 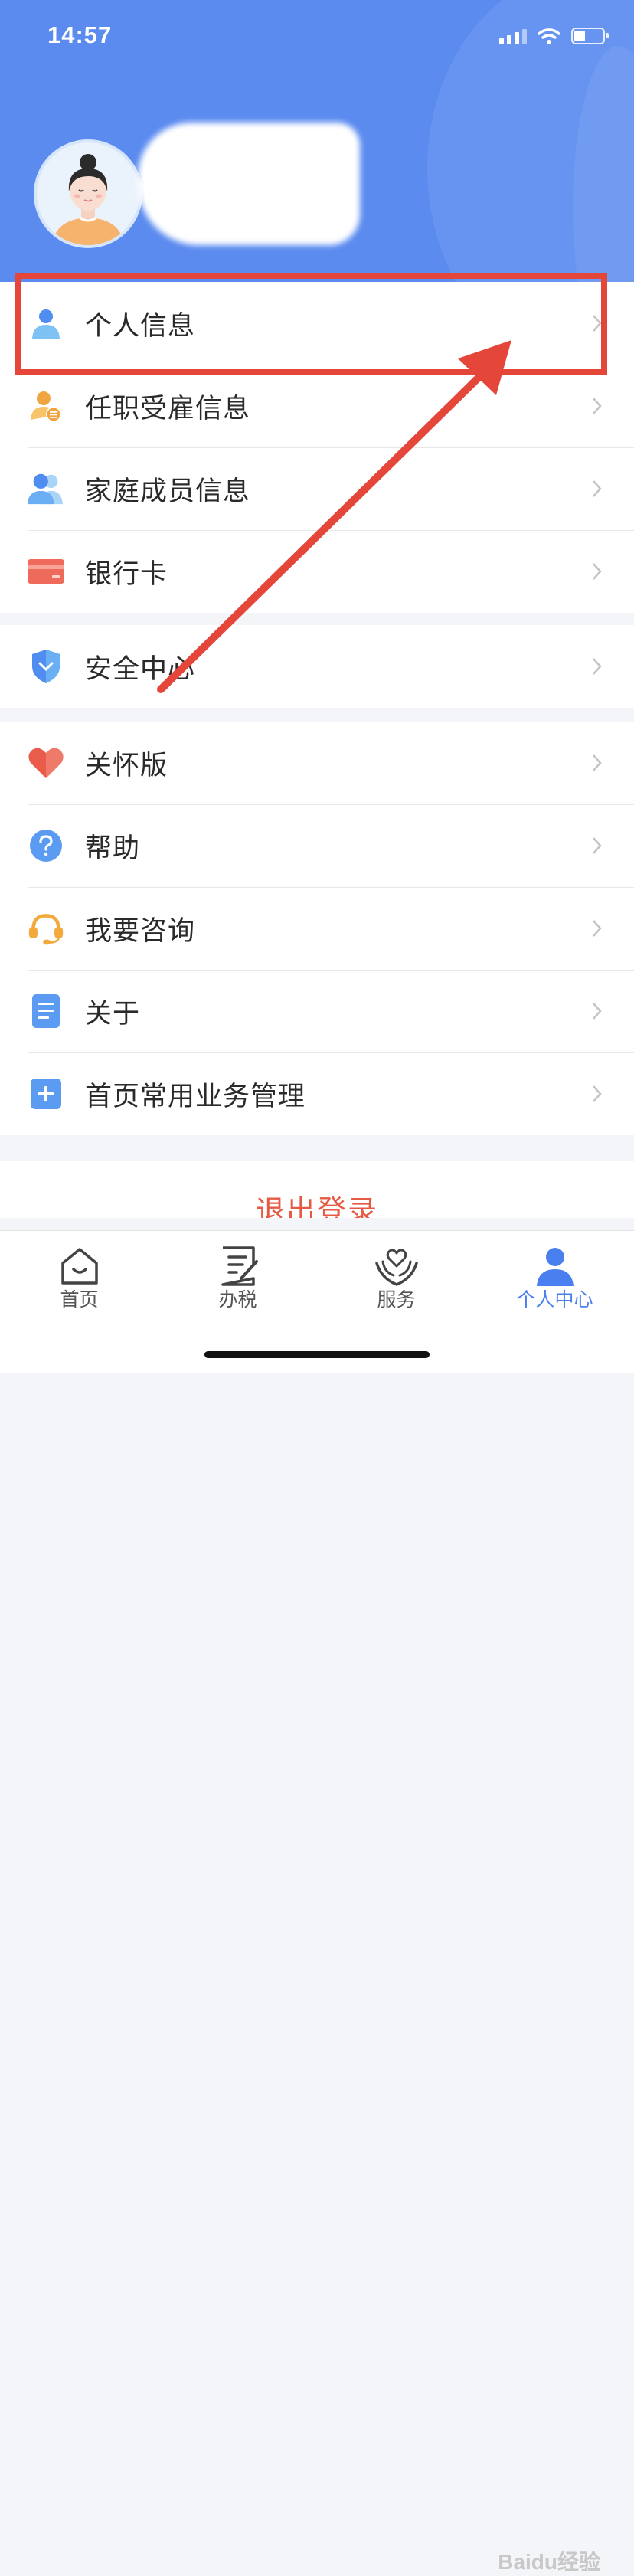 I want to click on menu-item-help: 帮助, so click(x=317, y=845).